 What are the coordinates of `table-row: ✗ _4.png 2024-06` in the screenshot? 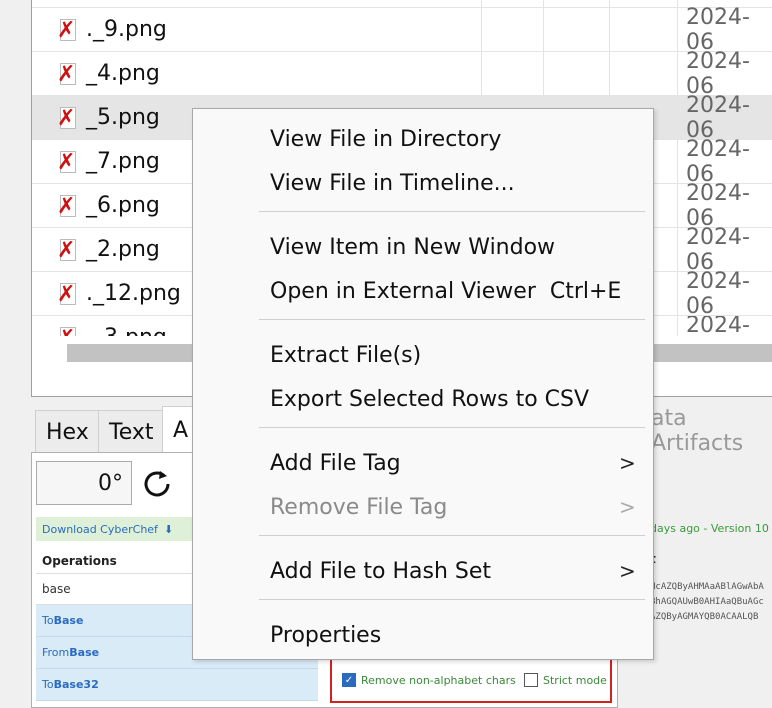 It's located at (402, 73).